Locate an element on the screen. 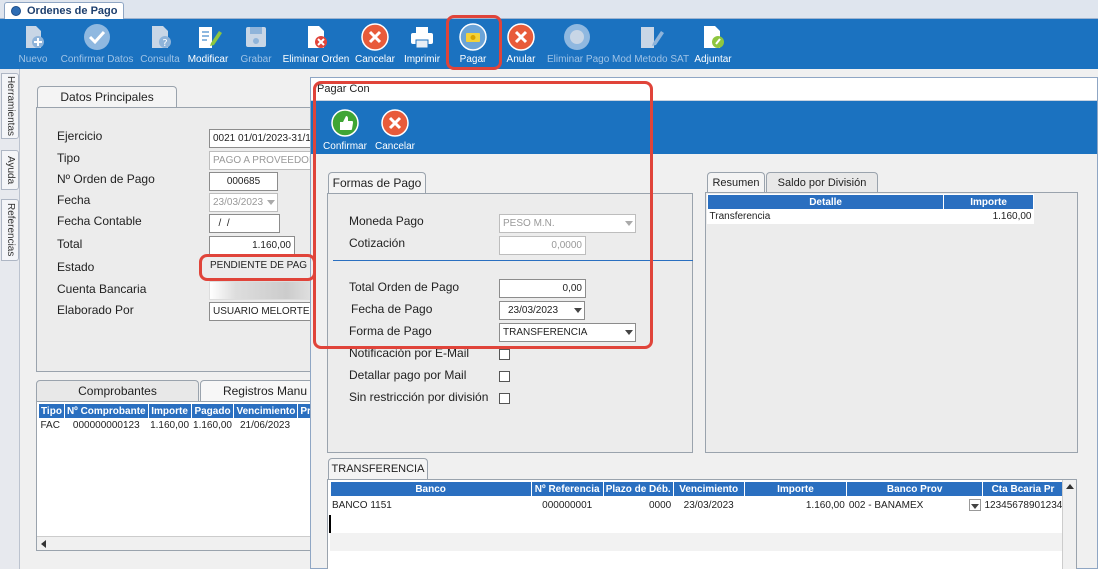 The image size is (1098, 569). adjuntar-button: Adjuntar is located at coordinates (713, 44).